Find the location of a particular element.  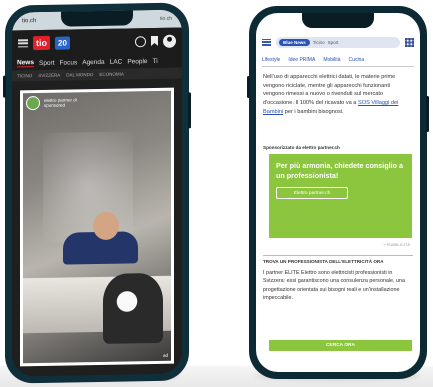

ad-sponsor: elettro partner di sponsored is located at coordinates (51, 103).